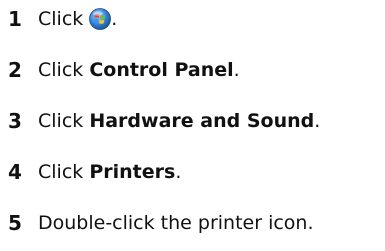  I want to click on step-instruction: Click Control Panel., so click(139, 70).